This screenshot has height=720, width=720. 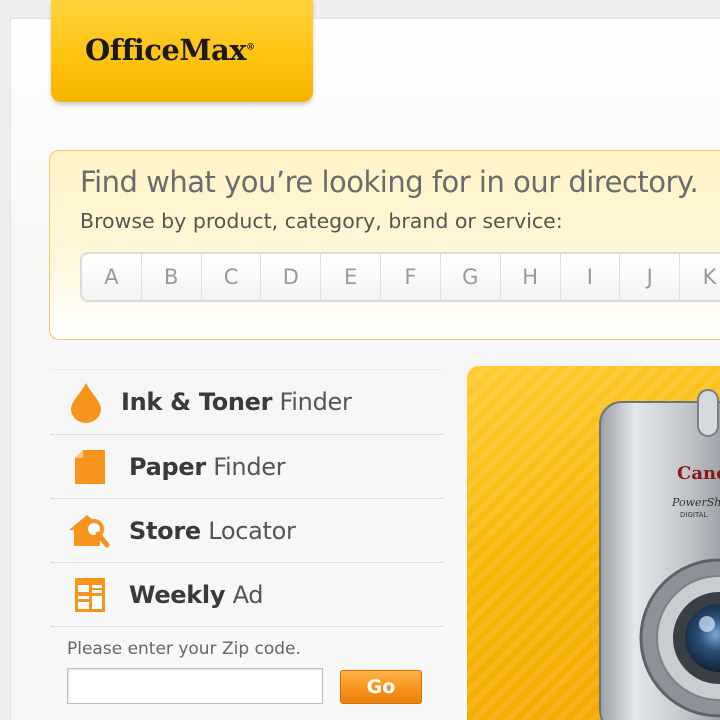 What do you see at coordinates (471, 277) in the screenshot?
I see `letter-g: G` at bounding box center [471, 277].